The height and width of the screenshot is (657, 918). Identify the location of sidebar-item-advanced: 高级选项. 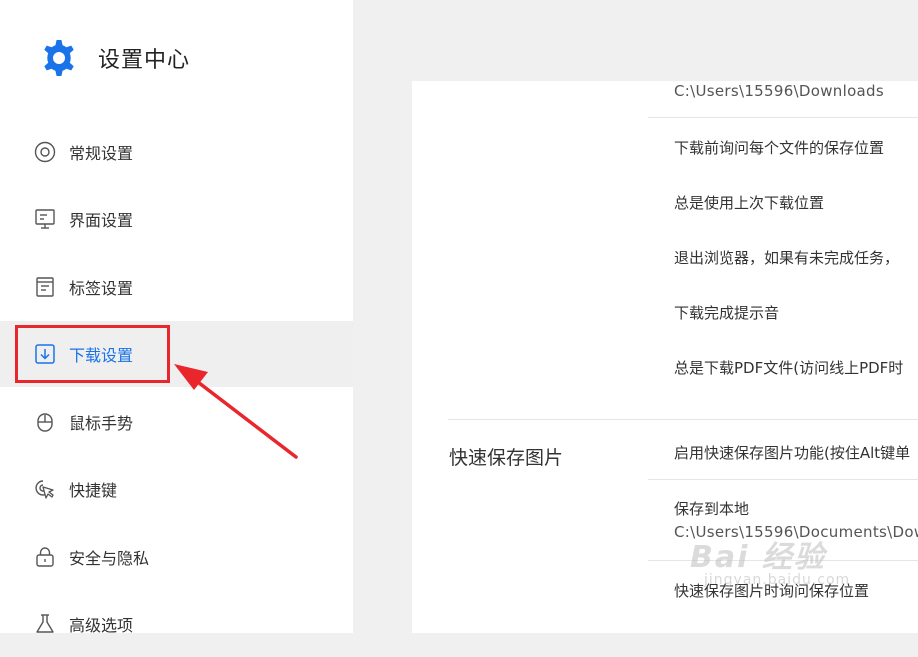
(176, 624).